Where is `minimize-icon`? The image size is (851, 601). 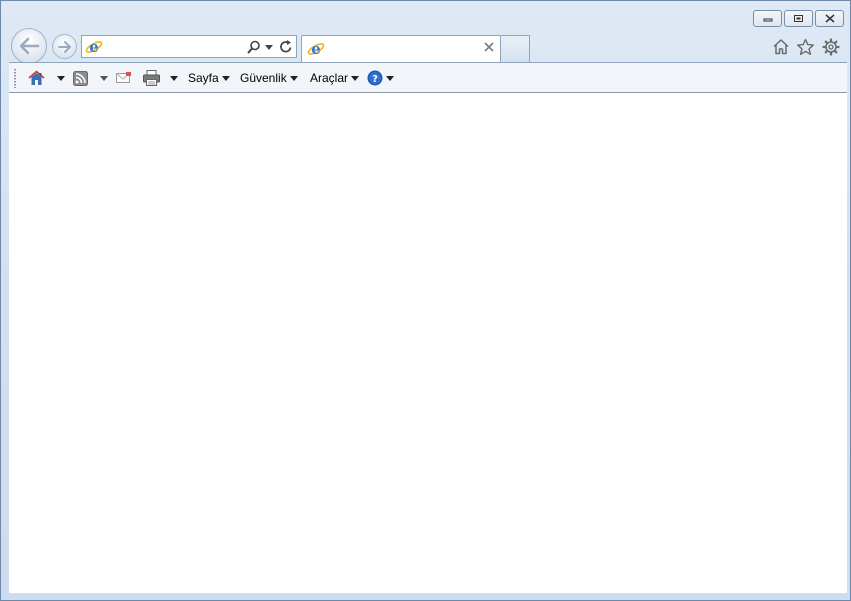 minimize-icon is located at coordinates (767, 19).